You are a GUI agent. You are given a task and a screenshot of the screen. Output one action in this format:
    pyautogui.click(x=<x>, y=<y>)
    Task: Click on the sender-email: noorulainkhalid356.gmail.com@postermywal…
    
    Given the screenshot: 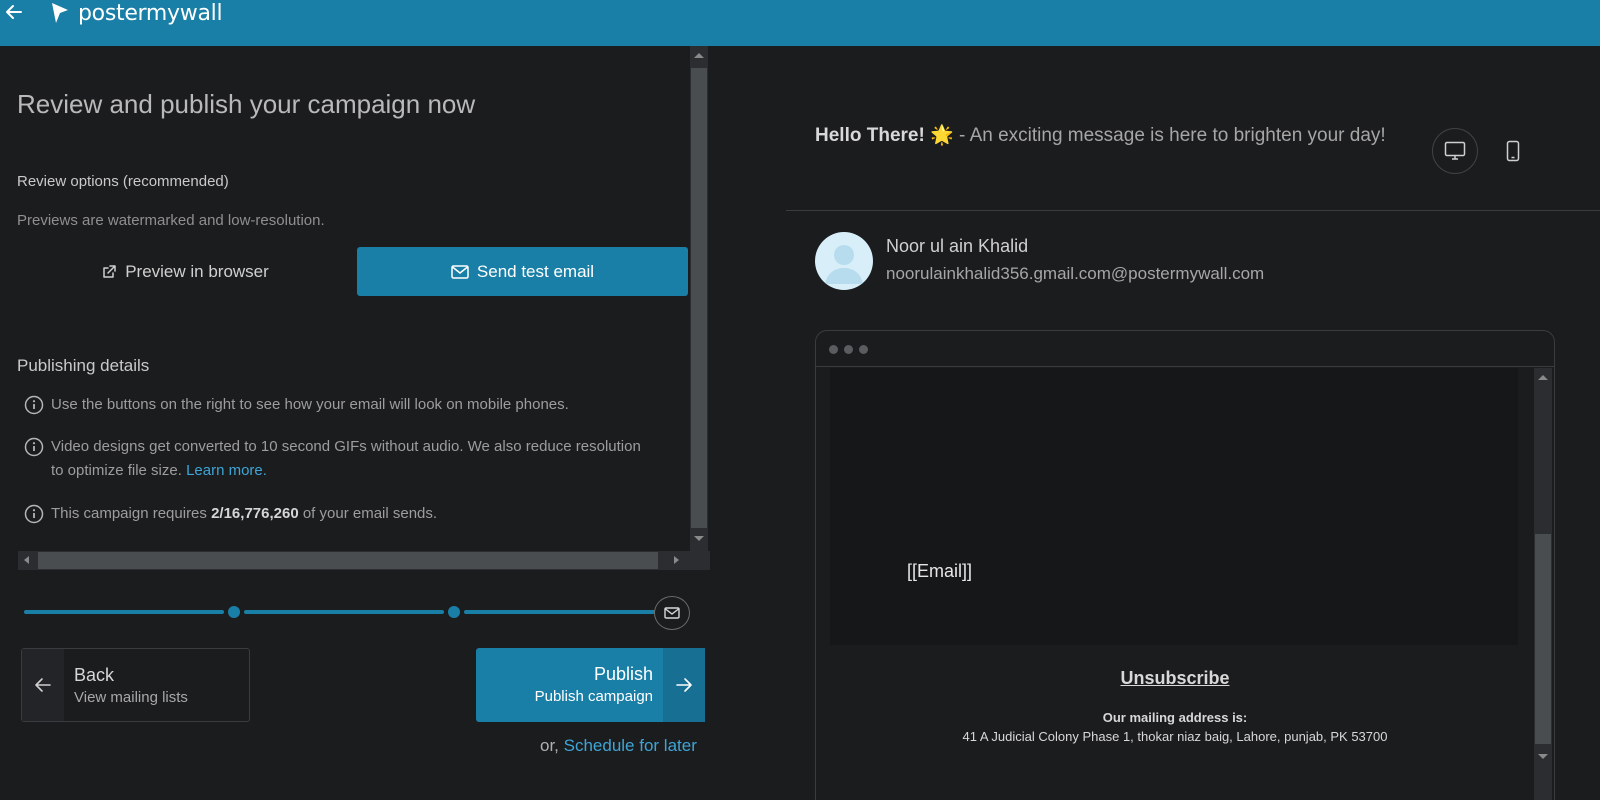 What is the action you would take?
    pyautogui.click(x=1075, y=273)
    